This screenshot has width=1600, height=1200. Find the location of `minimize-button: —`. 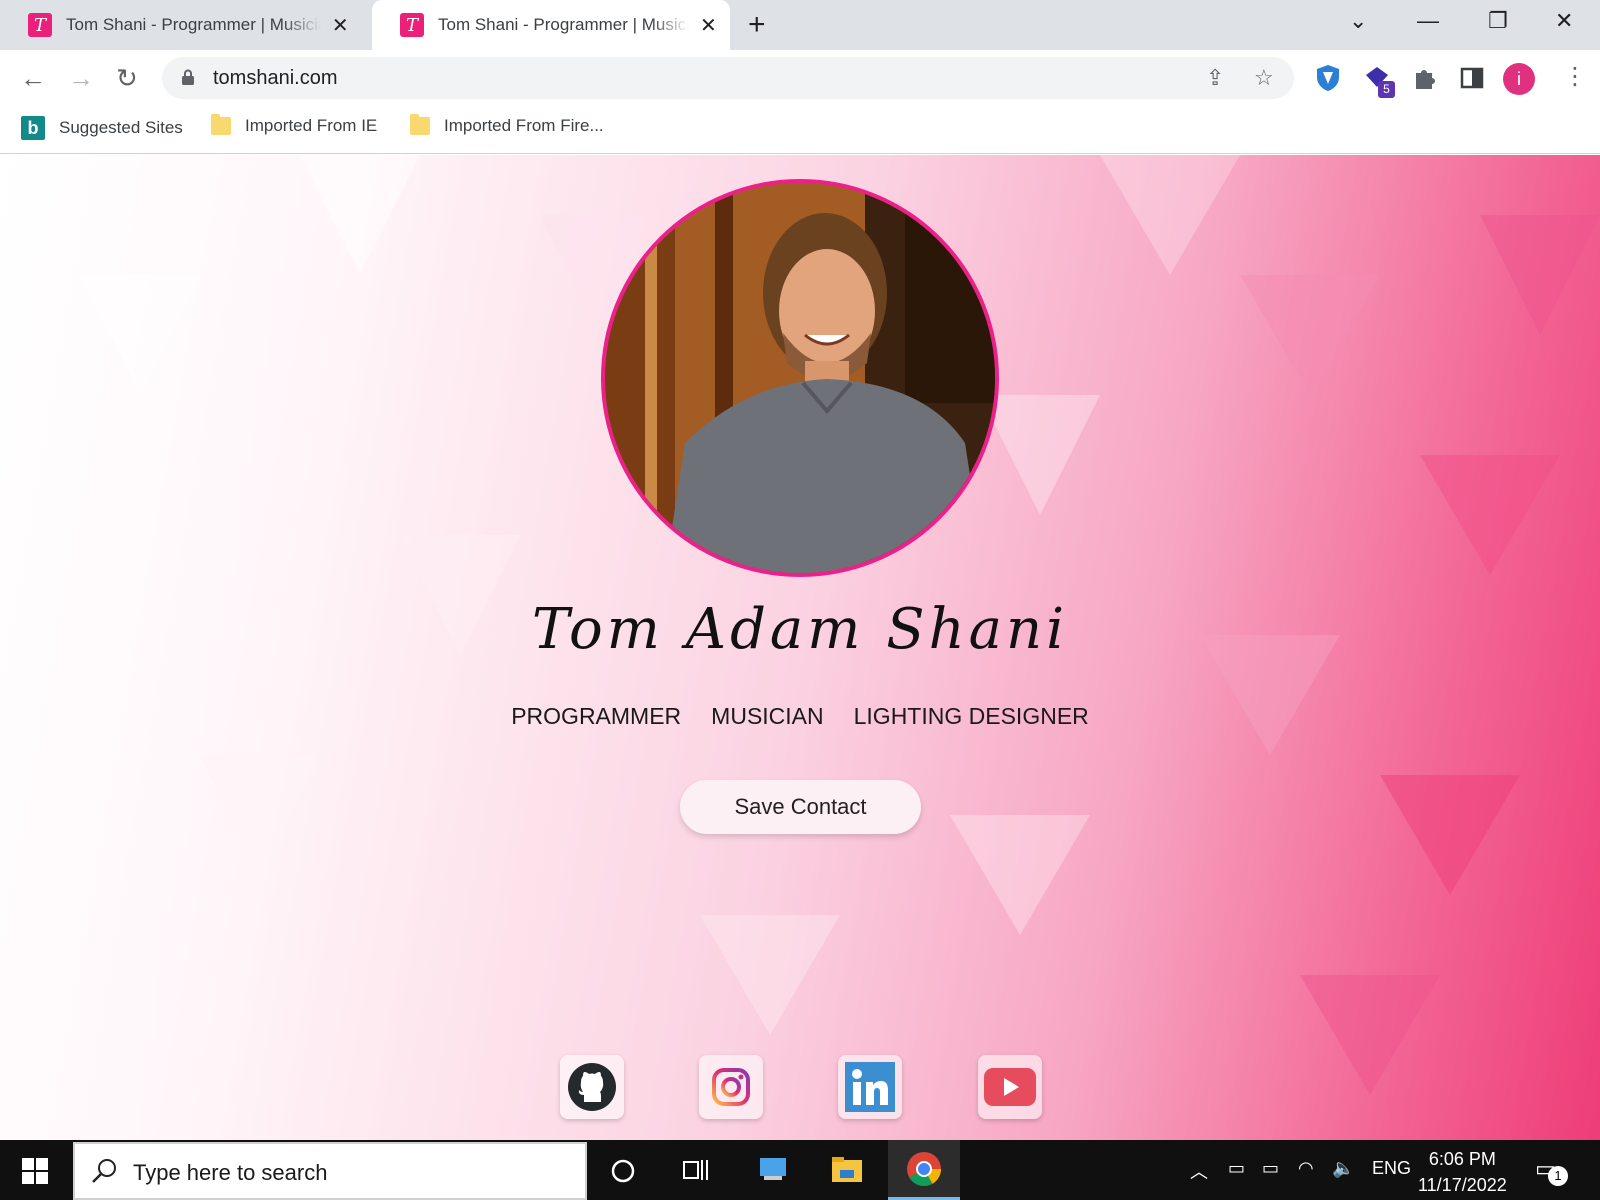

minimize-button: — is located at coordinates (1428, 21).